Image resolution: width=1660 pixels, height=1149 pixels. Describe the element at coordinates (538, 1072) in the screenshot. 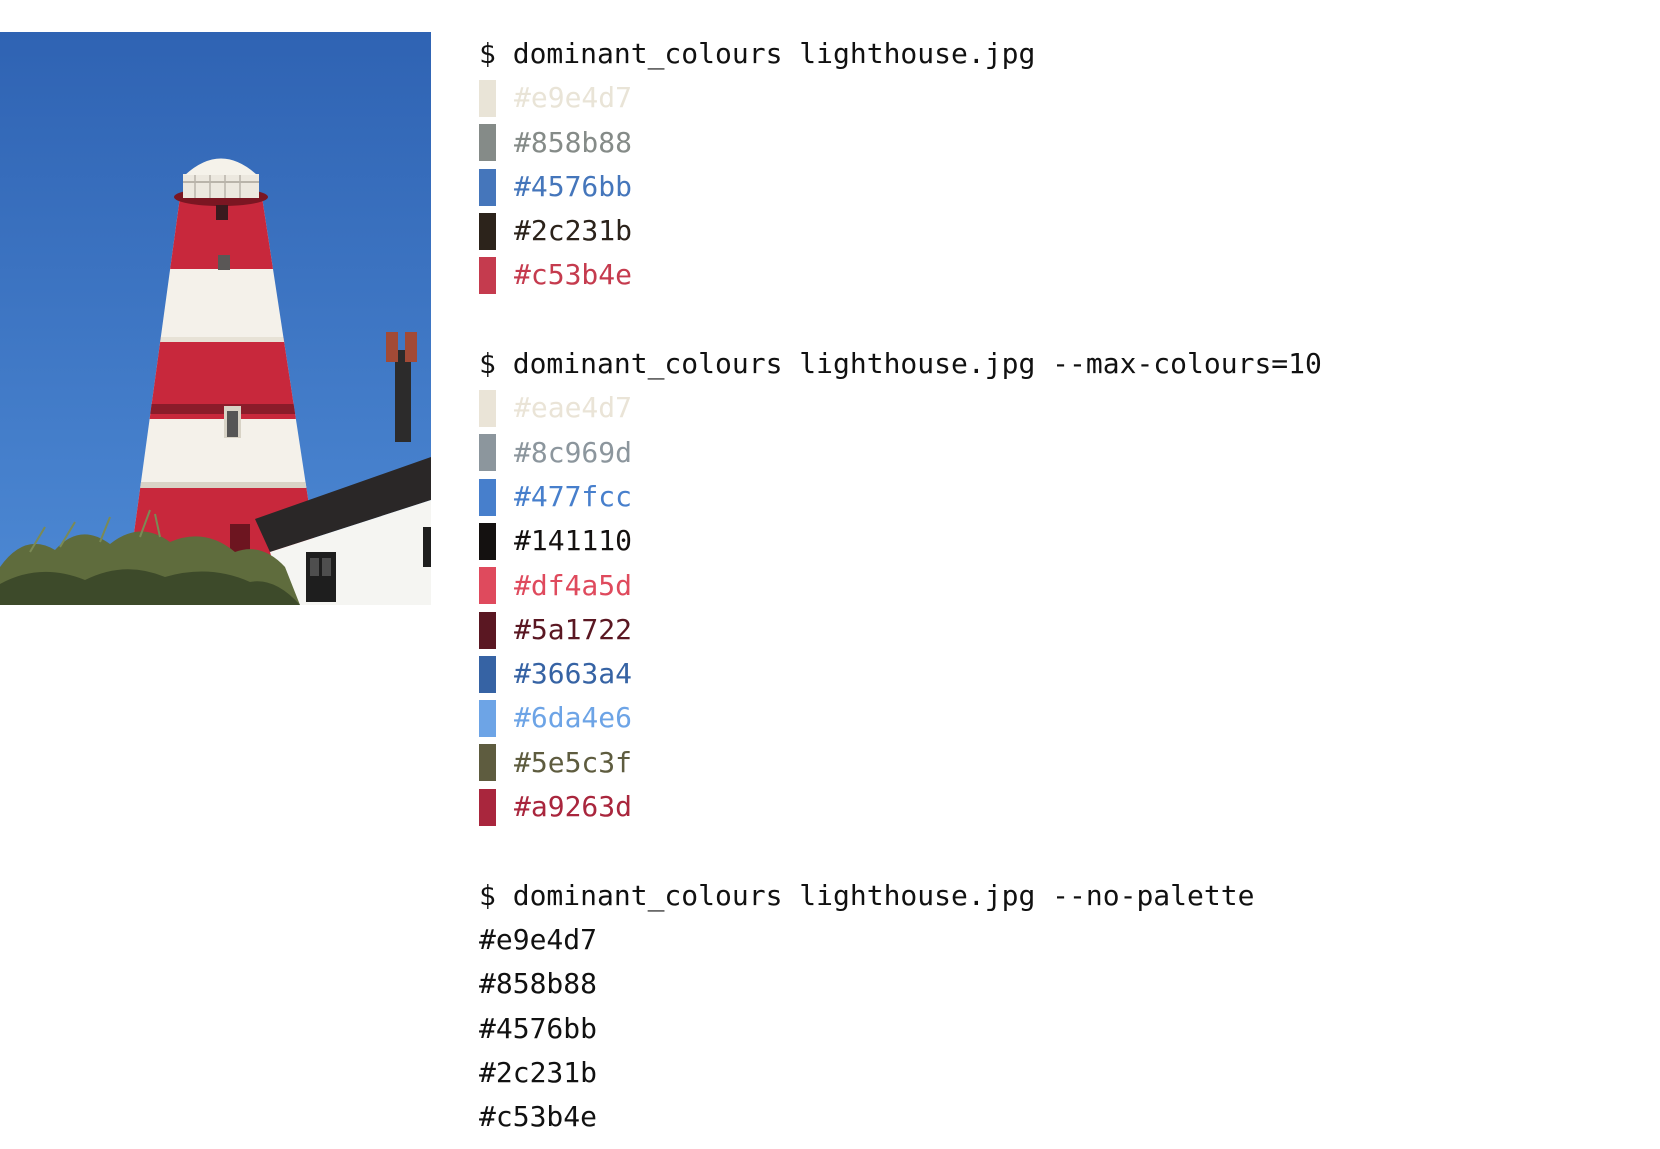

I see `plain-hex: #2c231b` at that location.